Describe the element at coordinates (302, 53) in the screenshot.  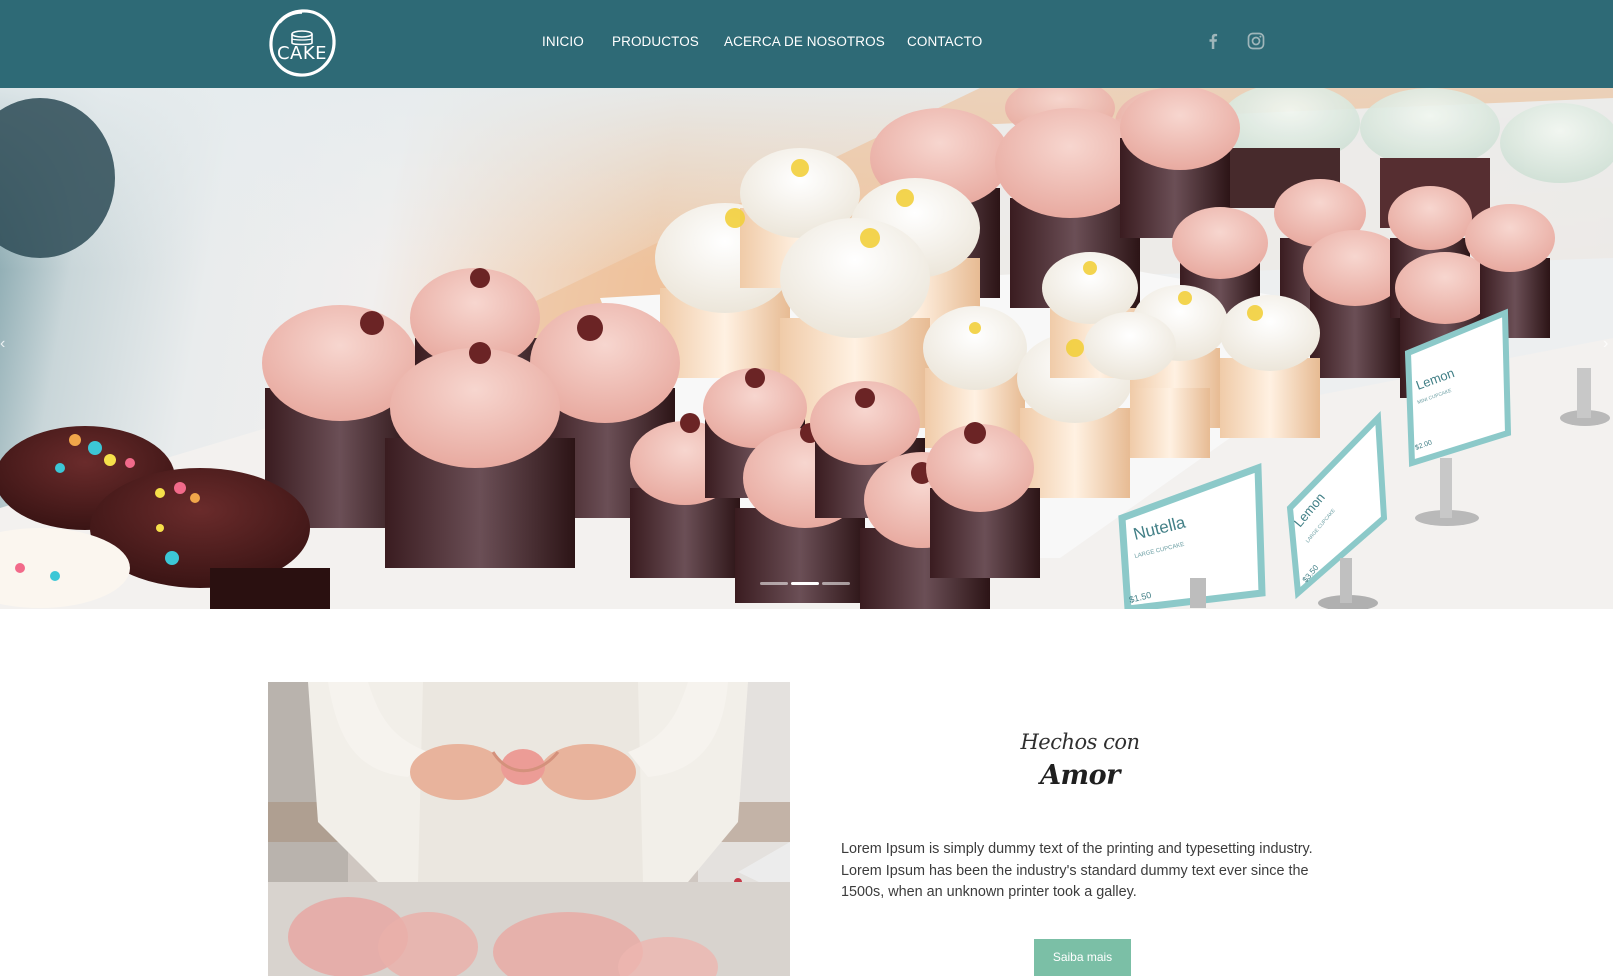
I see `logo-text: CAKE` at that location.